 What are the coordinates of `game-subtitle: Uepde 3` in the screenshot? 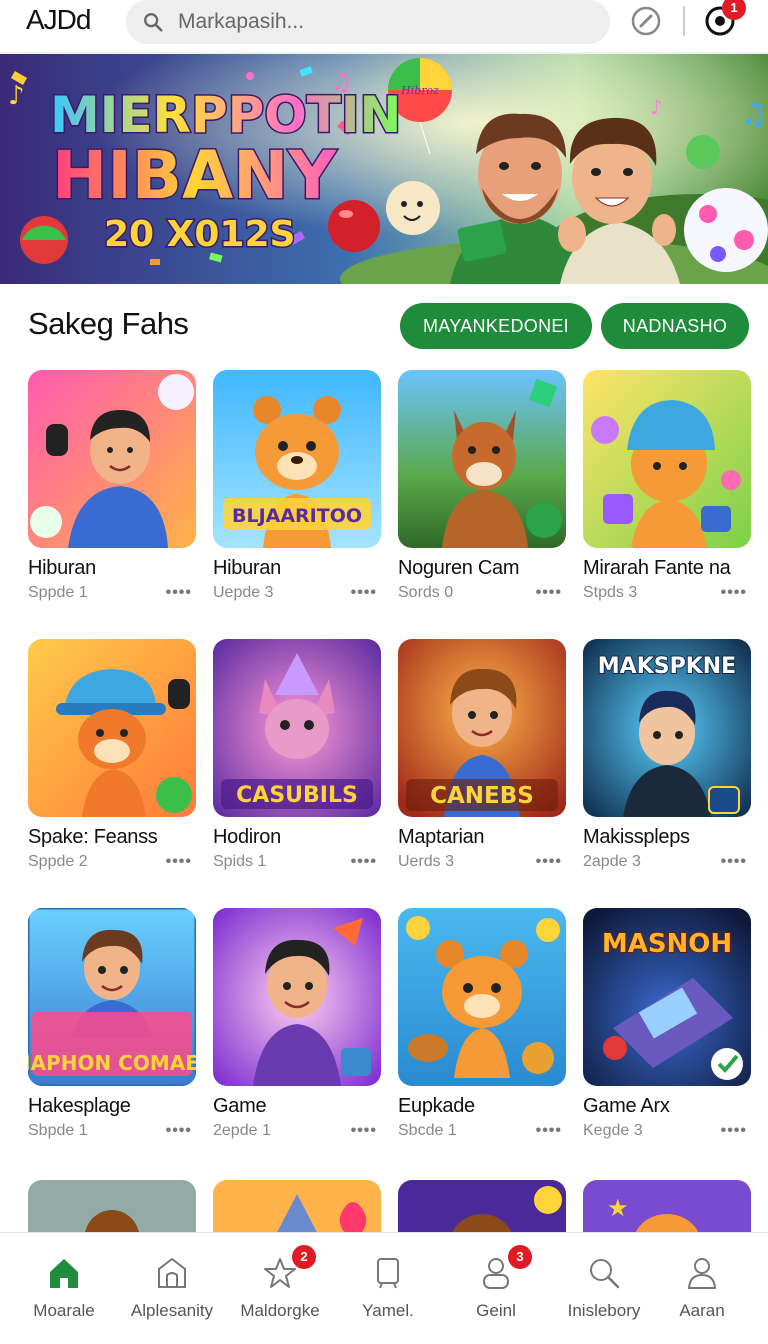 It's located at (243, 592).